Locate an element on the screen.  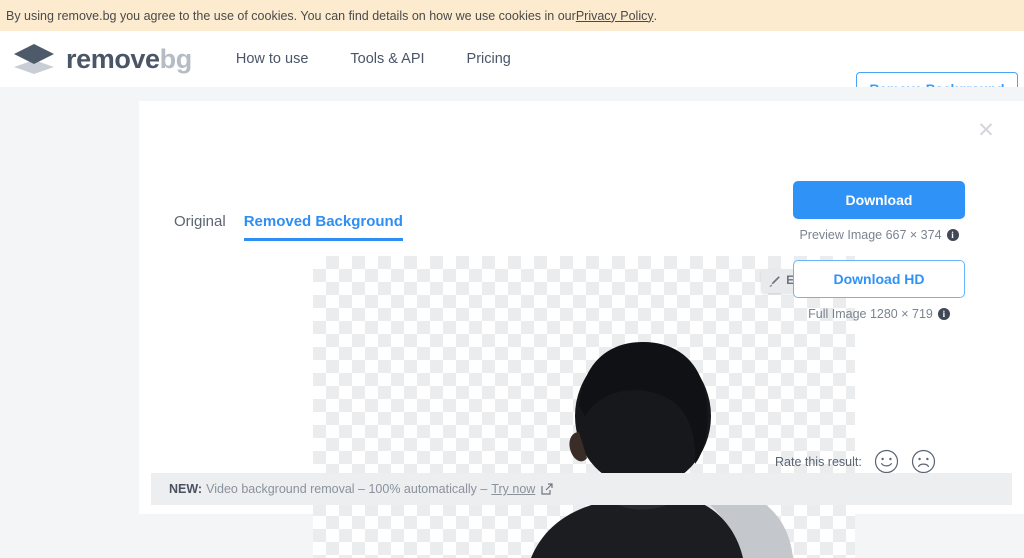
download-caption: Preview Image 667 × 374 i is located at coordinates (879, 235).